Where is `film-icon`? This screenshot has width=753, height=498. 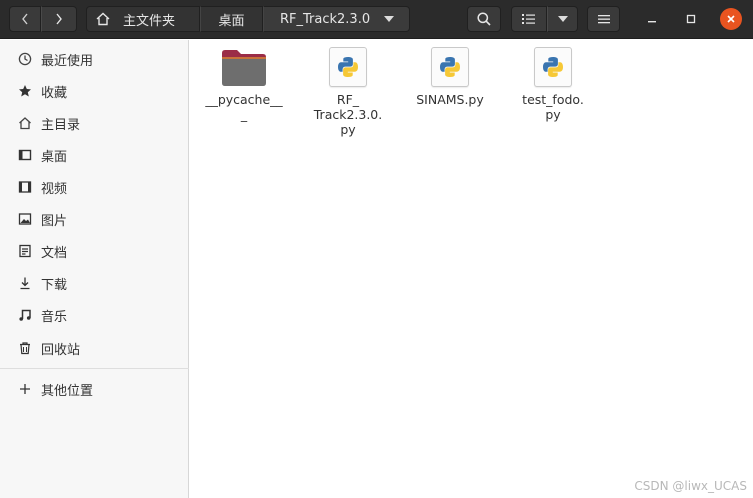 film-icon is located at coordinates (25, 187).